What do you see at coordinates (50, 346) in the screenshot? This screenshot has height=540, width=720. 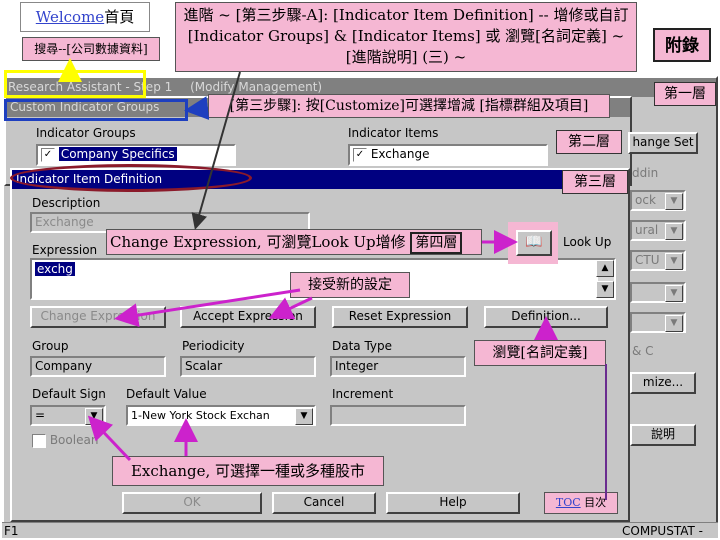 I see `group-label: Group` at bounding box center [50, 346].